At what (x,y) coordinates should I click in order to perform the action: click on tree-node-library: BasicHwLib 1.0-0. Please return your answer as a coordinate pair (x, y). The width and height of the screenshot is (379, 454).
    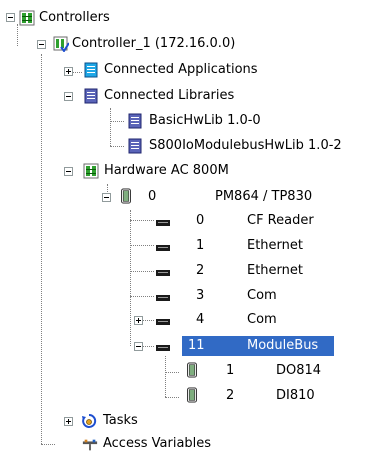
    Looking at the image, I should click on (189, 121).